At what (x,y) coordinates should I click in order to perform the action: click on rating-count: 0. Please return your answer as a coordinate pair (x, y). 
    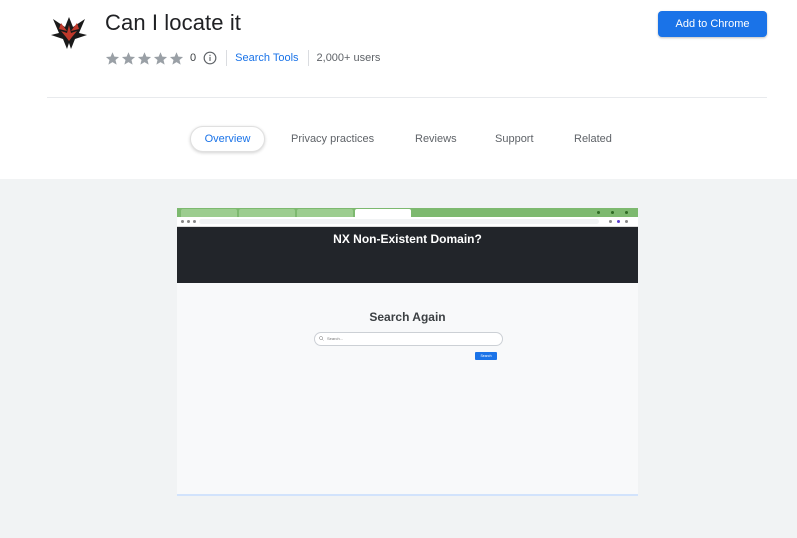
    Looking at the image, I should click on (193, 58).